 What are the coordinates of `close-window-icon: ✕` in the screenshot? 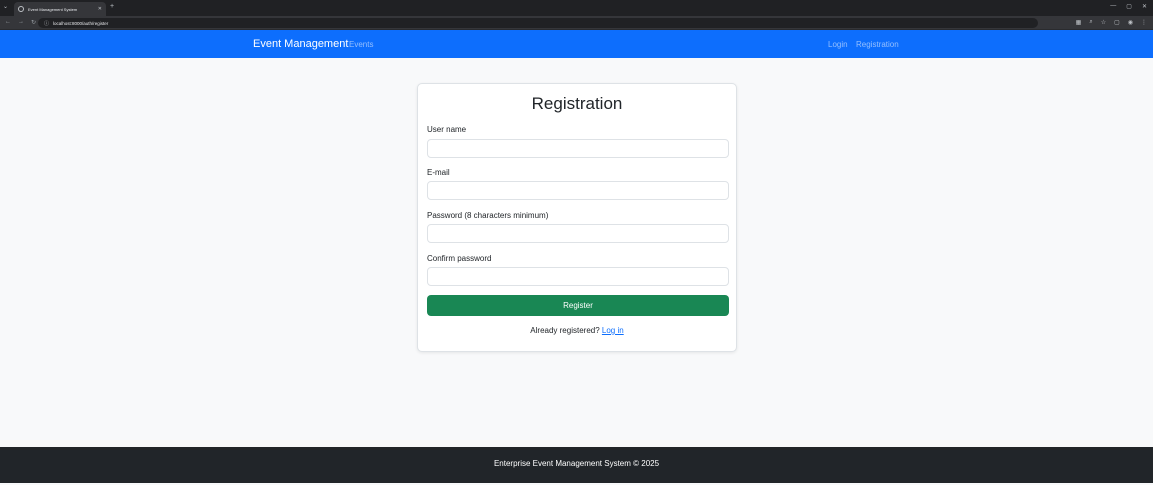 It's located at (1144, 6).